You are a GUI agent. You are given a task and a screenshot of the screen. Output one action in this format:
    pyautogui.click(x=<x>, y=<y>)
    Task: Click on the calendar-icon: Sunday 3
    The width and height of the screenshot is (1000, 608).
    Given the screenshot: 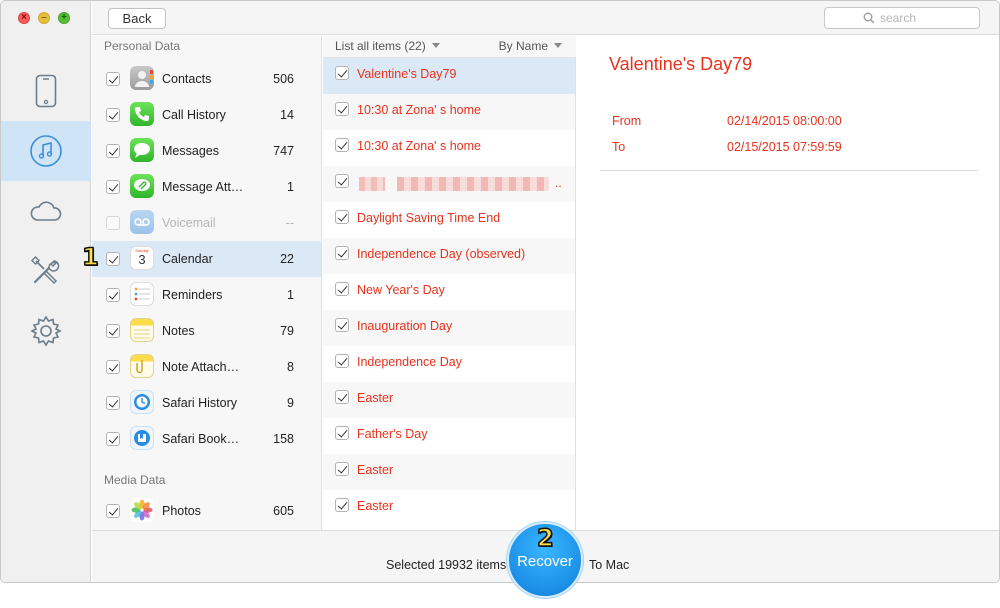 What is the action you would take?
    pyautogui.click(x=142, y=258)
    